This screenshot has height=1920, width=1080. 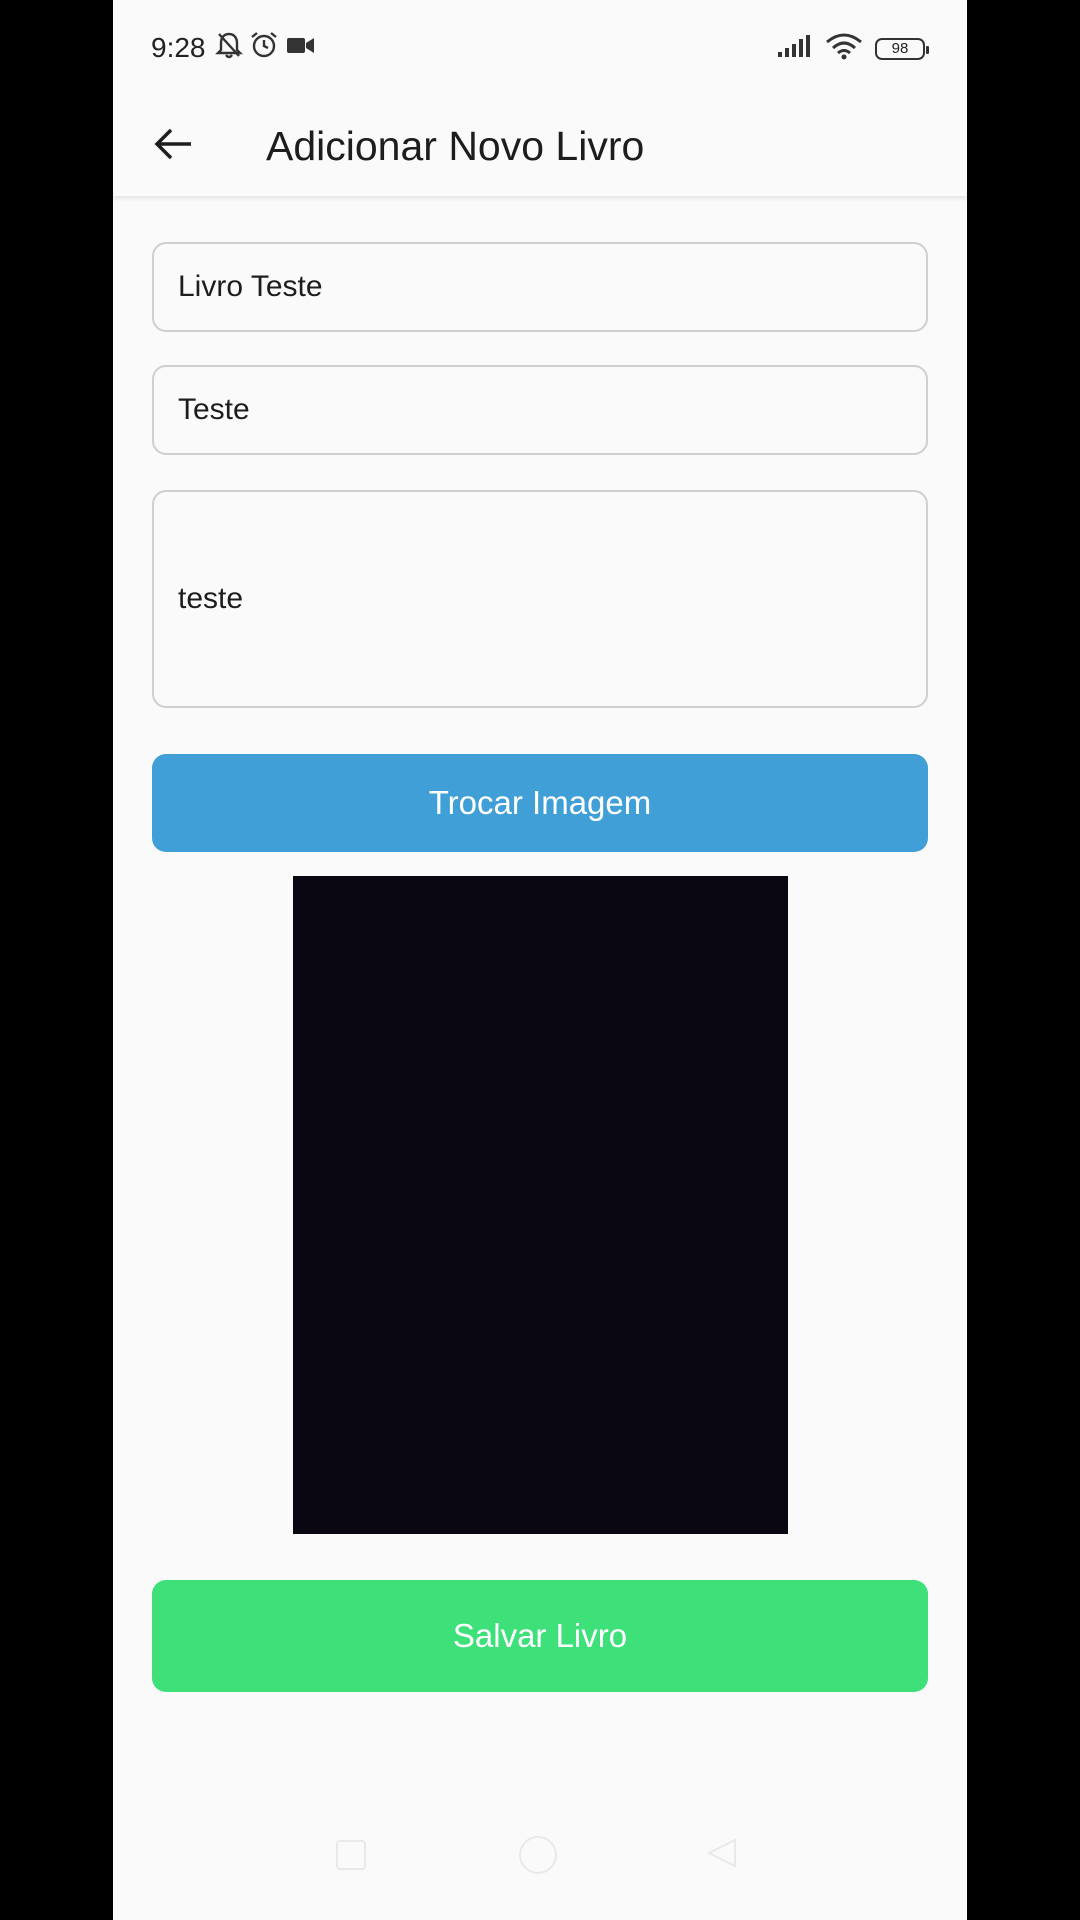 I want to click on app-bar: Adicionar Novo Livro, so click(x=540, y=146).